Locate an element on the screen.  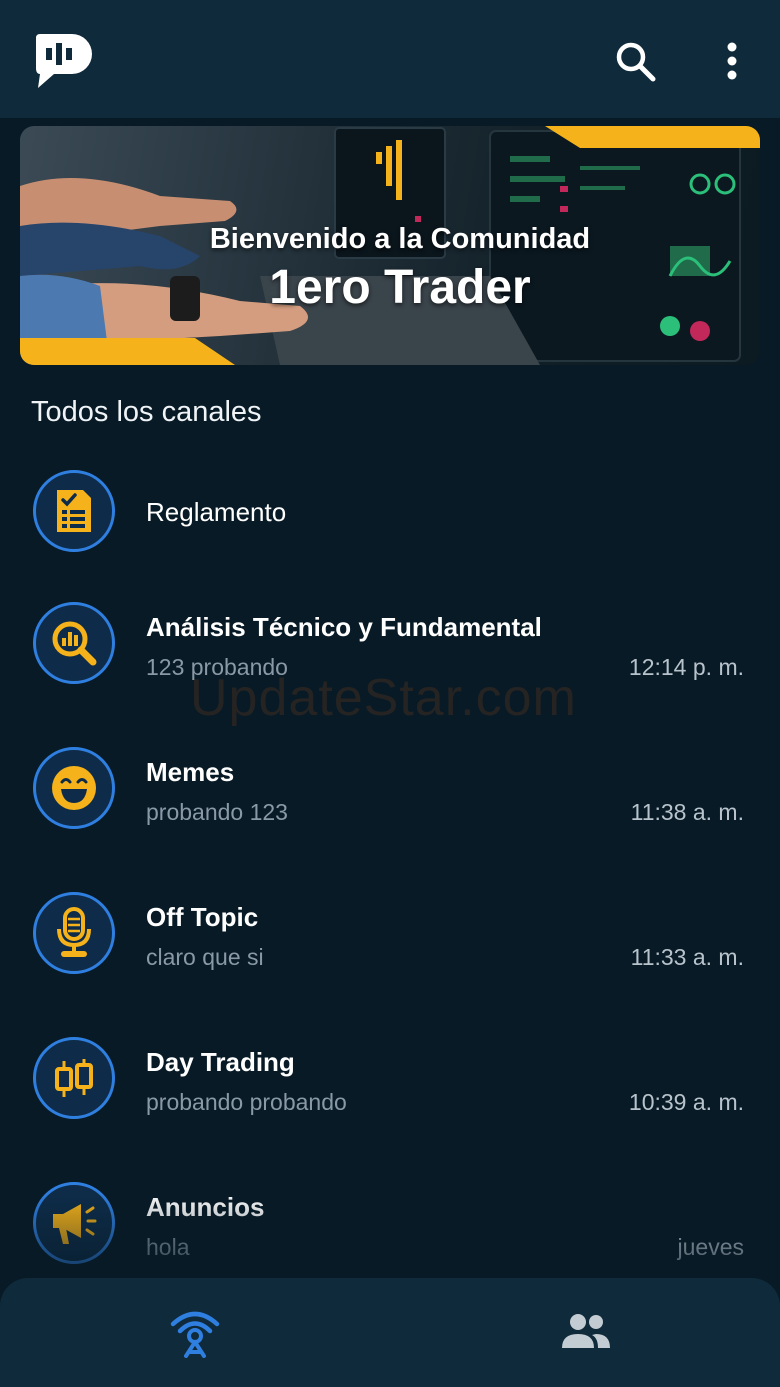
channel-name: Day Trading is located at coordinates (220, 1062).